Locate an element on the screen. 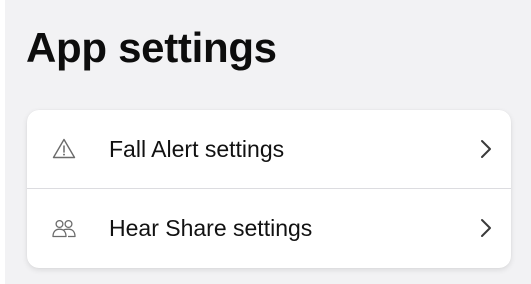  warning-triangle-icon is located at coordinates (64, 149).